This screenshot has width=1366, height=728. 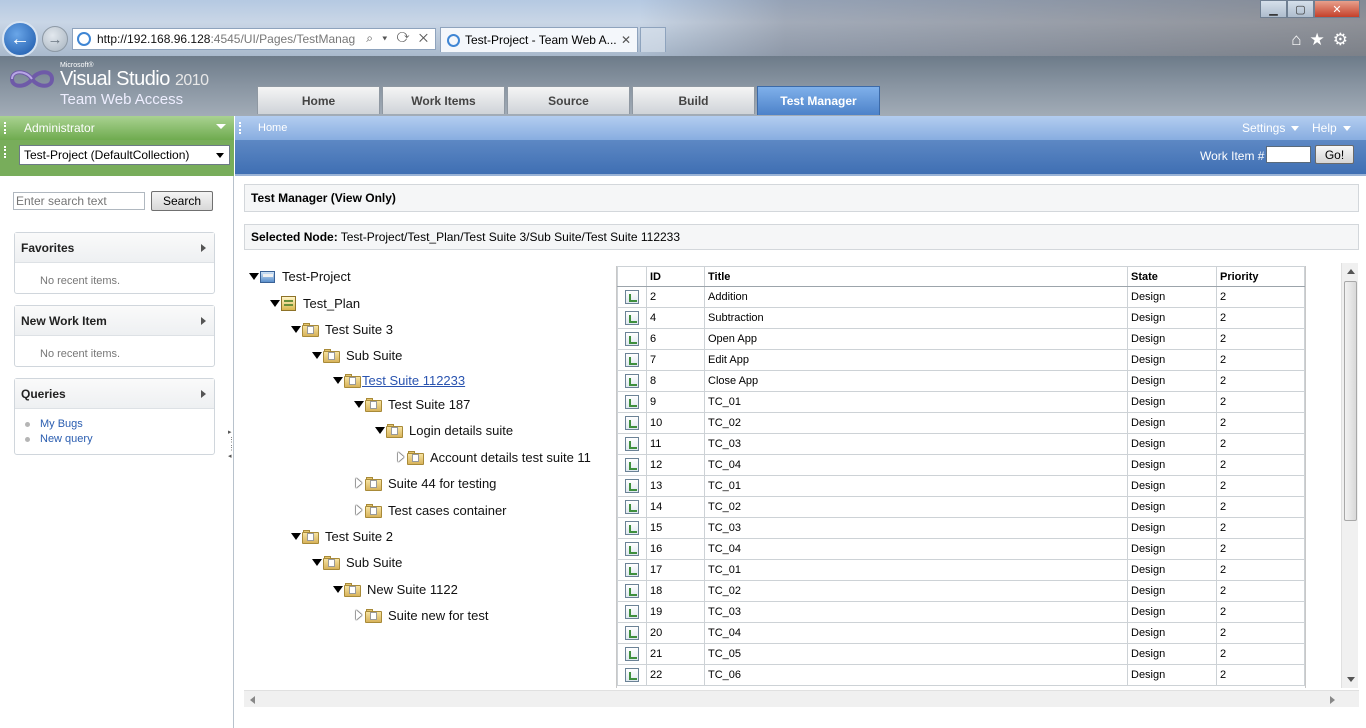 I want to click on cell-title: TC_01, so click(x=916, y=570).